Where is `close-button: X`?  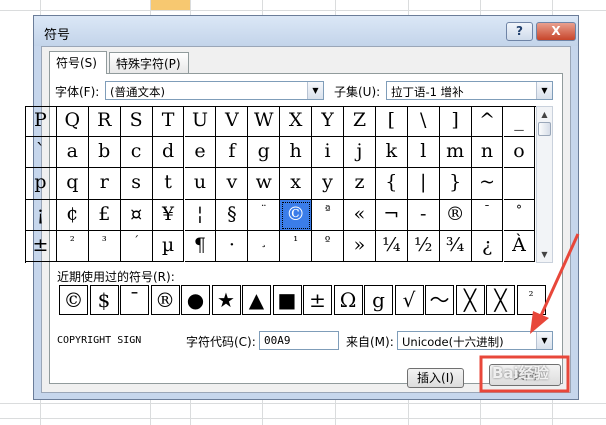
close-button: X is located at coordinates (556, 31).